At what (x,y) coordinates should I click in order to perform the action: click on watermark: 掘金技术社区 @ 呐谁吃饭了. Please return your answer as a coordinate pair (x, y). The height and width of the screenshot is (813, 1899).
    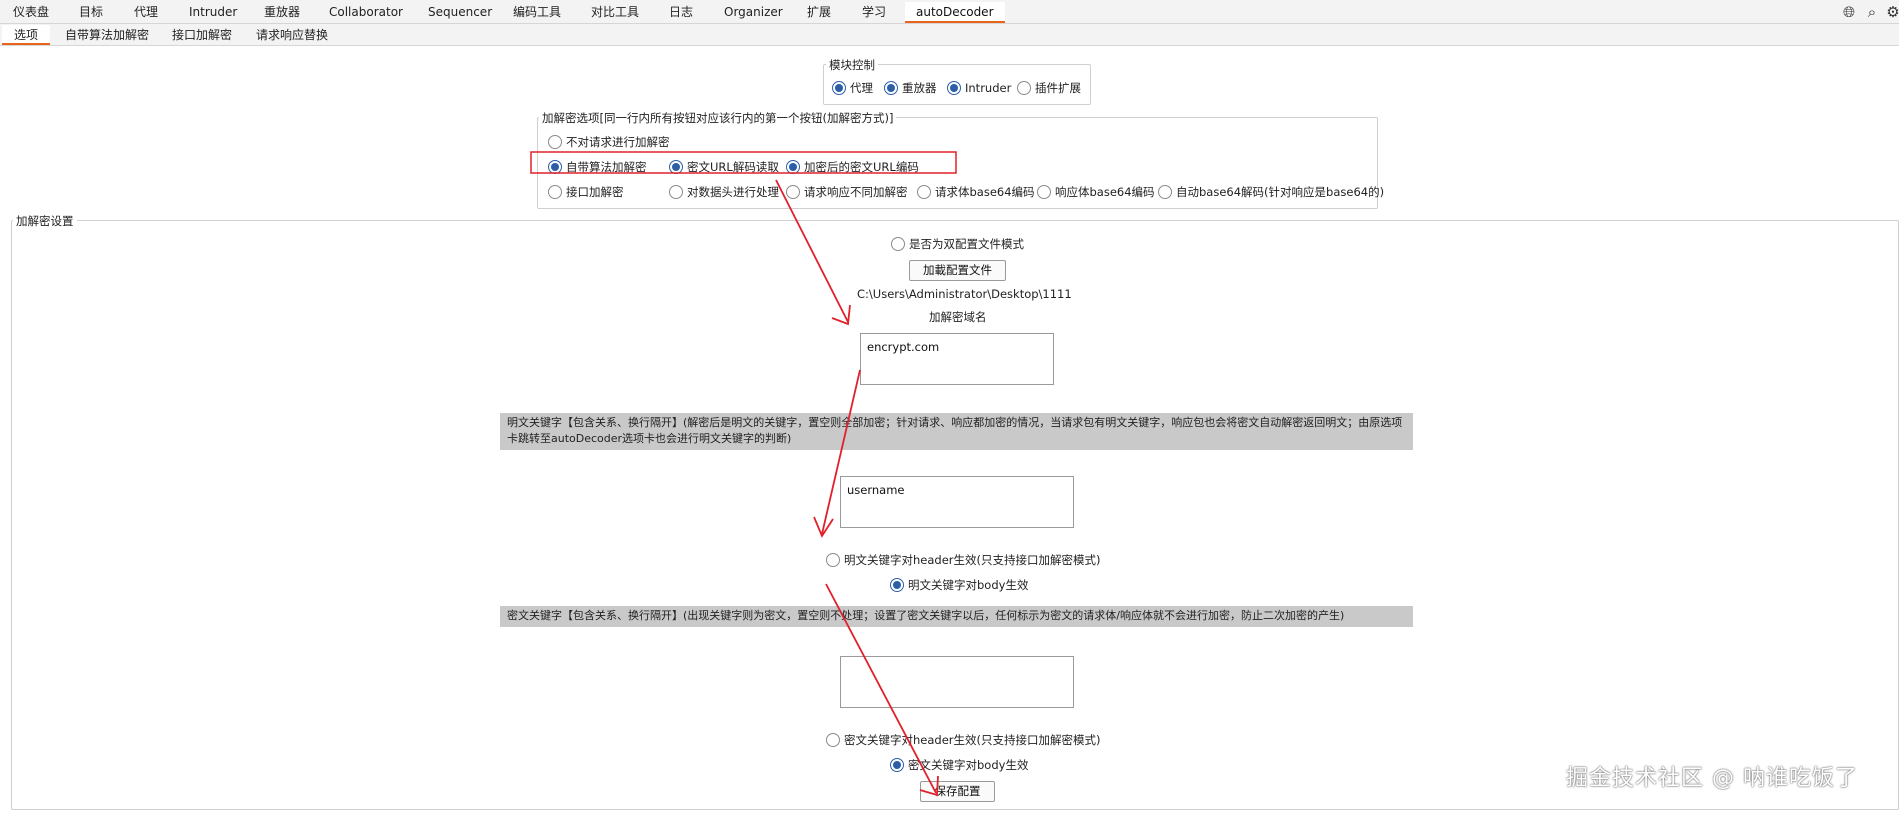
    Looking at the image, I should click on (1712, 778).